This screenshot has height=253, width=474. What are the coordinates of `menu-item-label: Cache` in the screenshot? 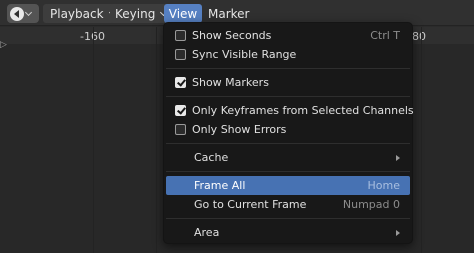 It's located at (211, 157).